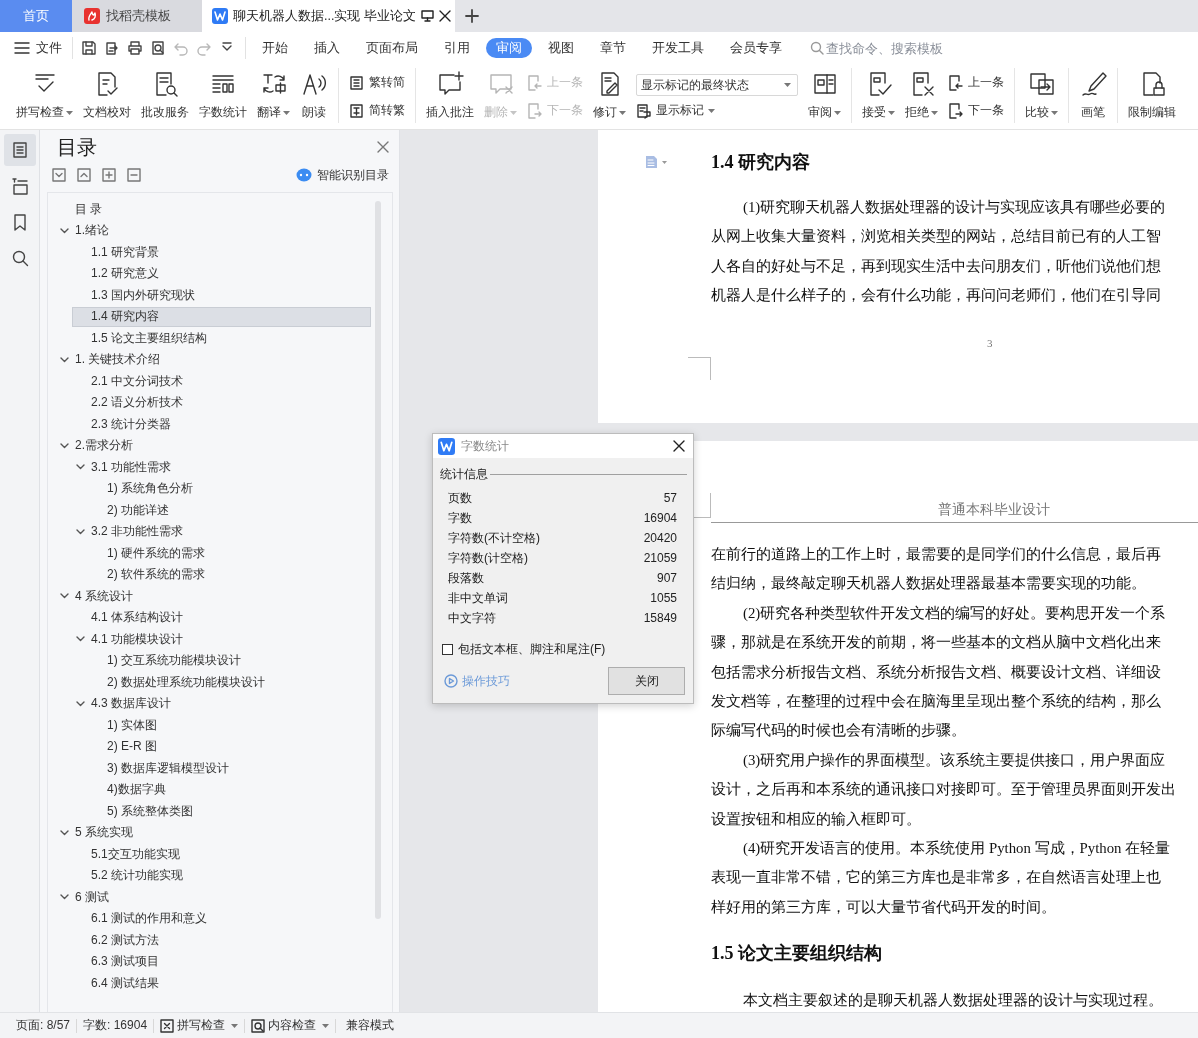 This screenshot has width=1198, height=1038. What do you see at coordinates (19, 150) in the screenshot?
I see `panel-button` at bounding box center [19, 150].